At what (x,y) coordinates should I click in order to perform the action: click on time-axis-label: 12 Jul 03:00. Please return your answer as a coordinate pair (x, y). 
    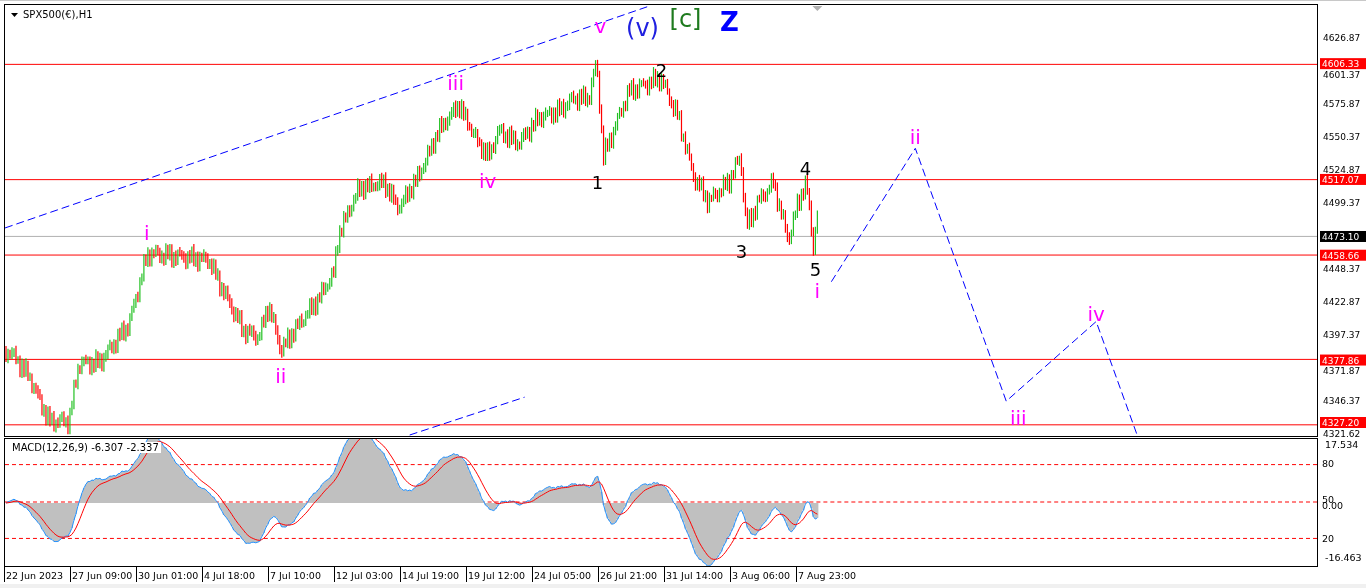
    Looking at the image, I should click on (367, 574).